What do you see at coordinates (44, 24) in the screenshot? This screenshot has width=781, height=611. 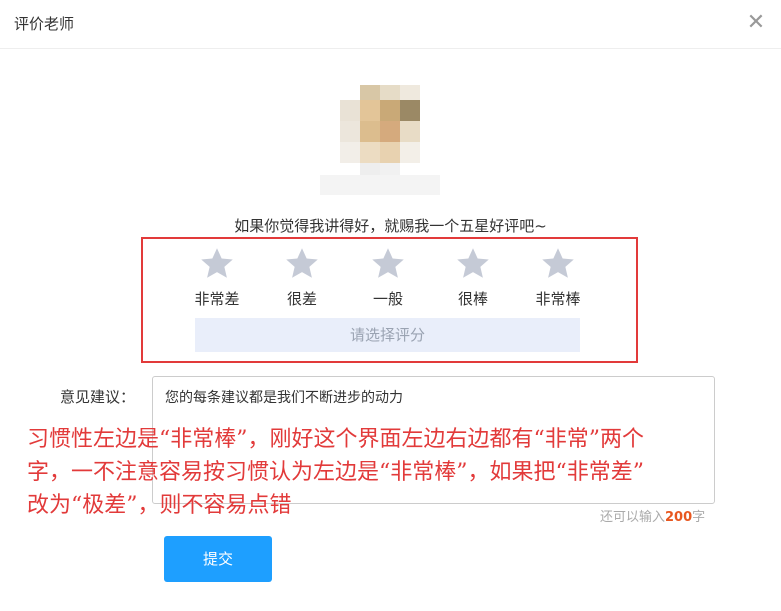 I see `dialog-title: 评价老师` at bounding box center [44, 24].